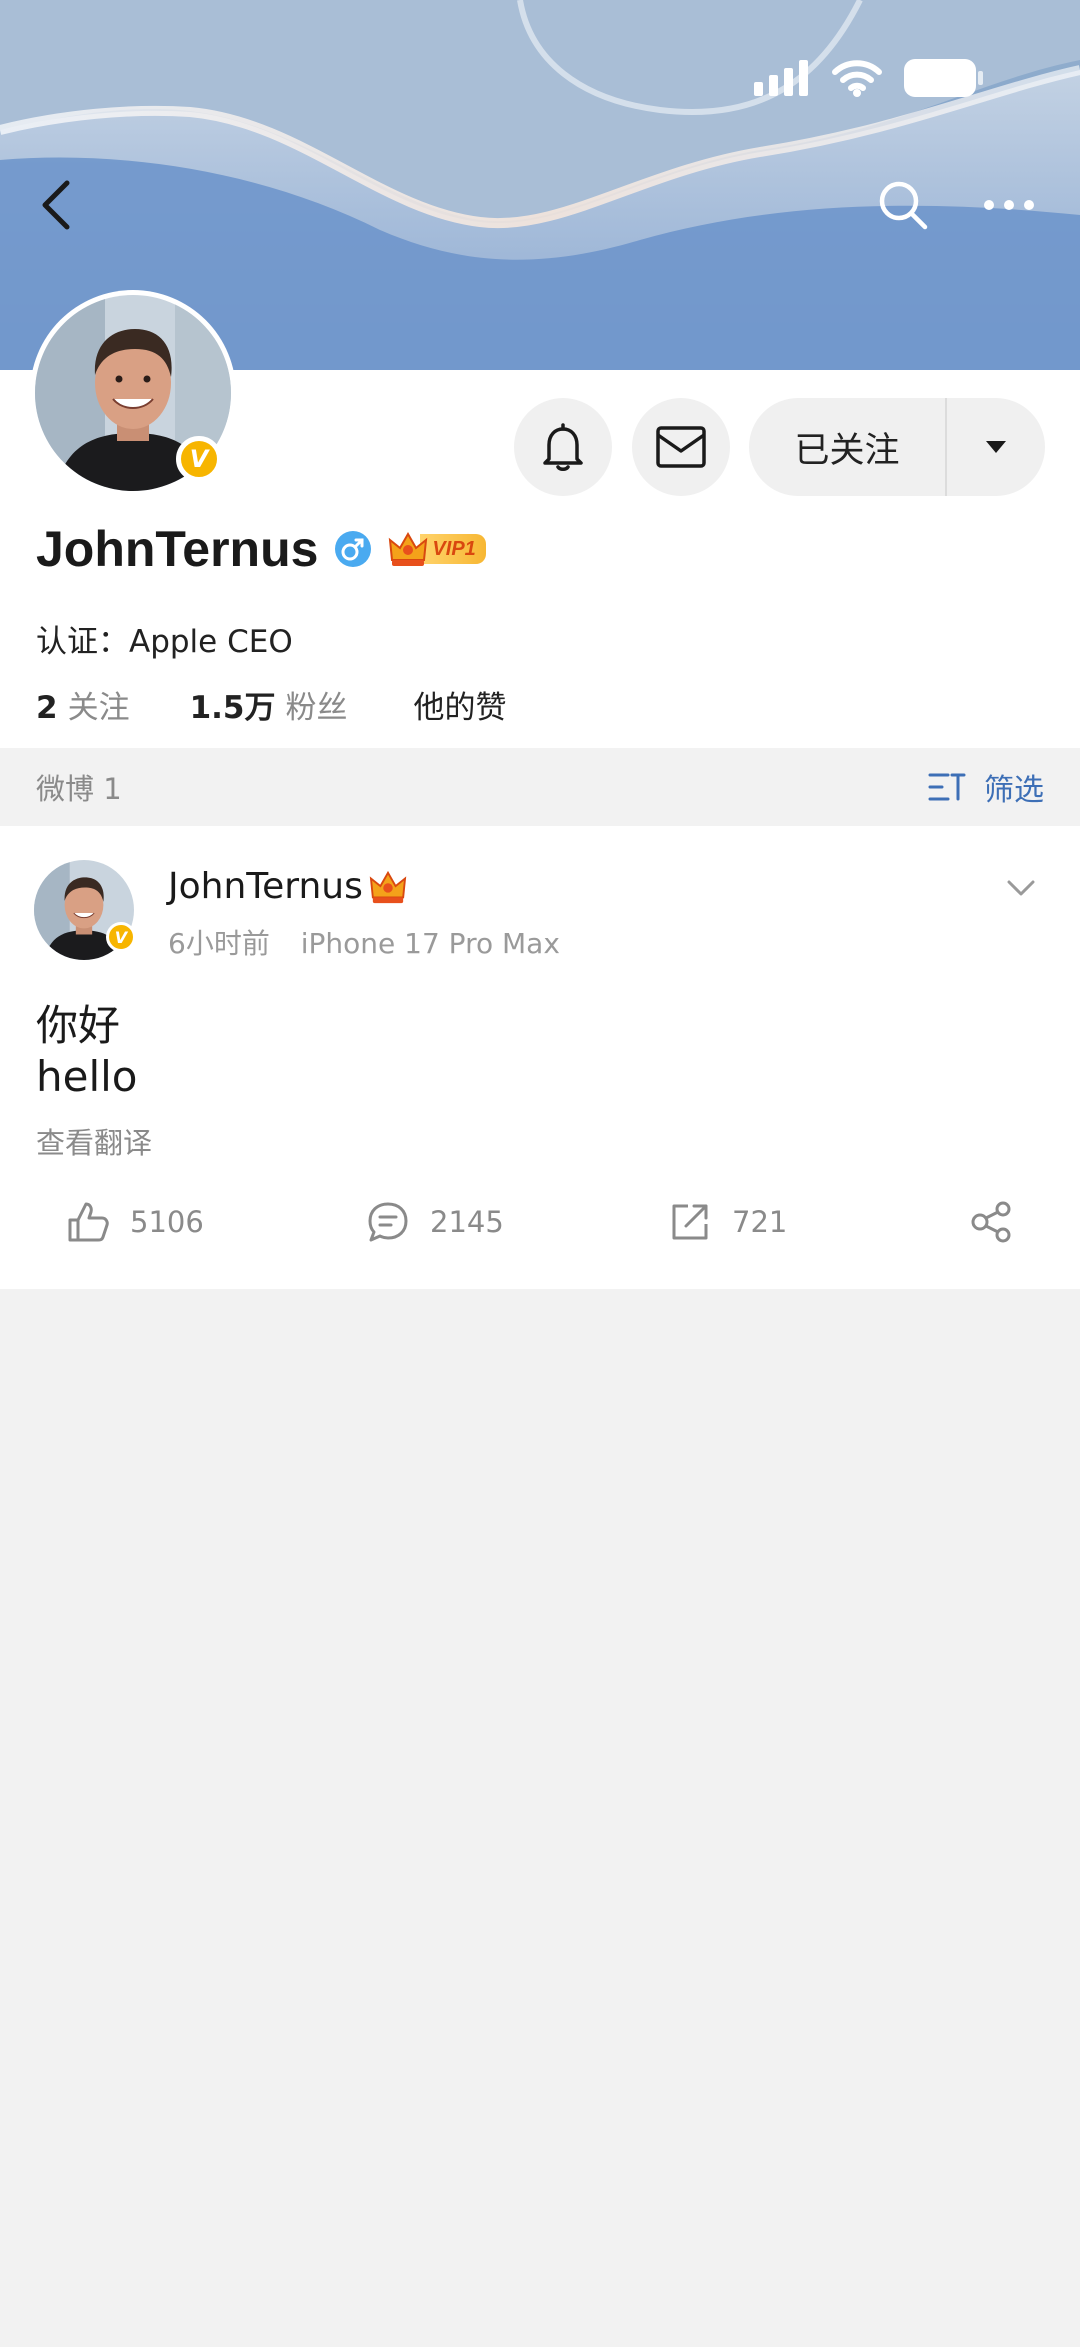  What do you see at coordinates (781, 78) in the screenshot?
I see `signal-icon` at bounding box center [781, 78].